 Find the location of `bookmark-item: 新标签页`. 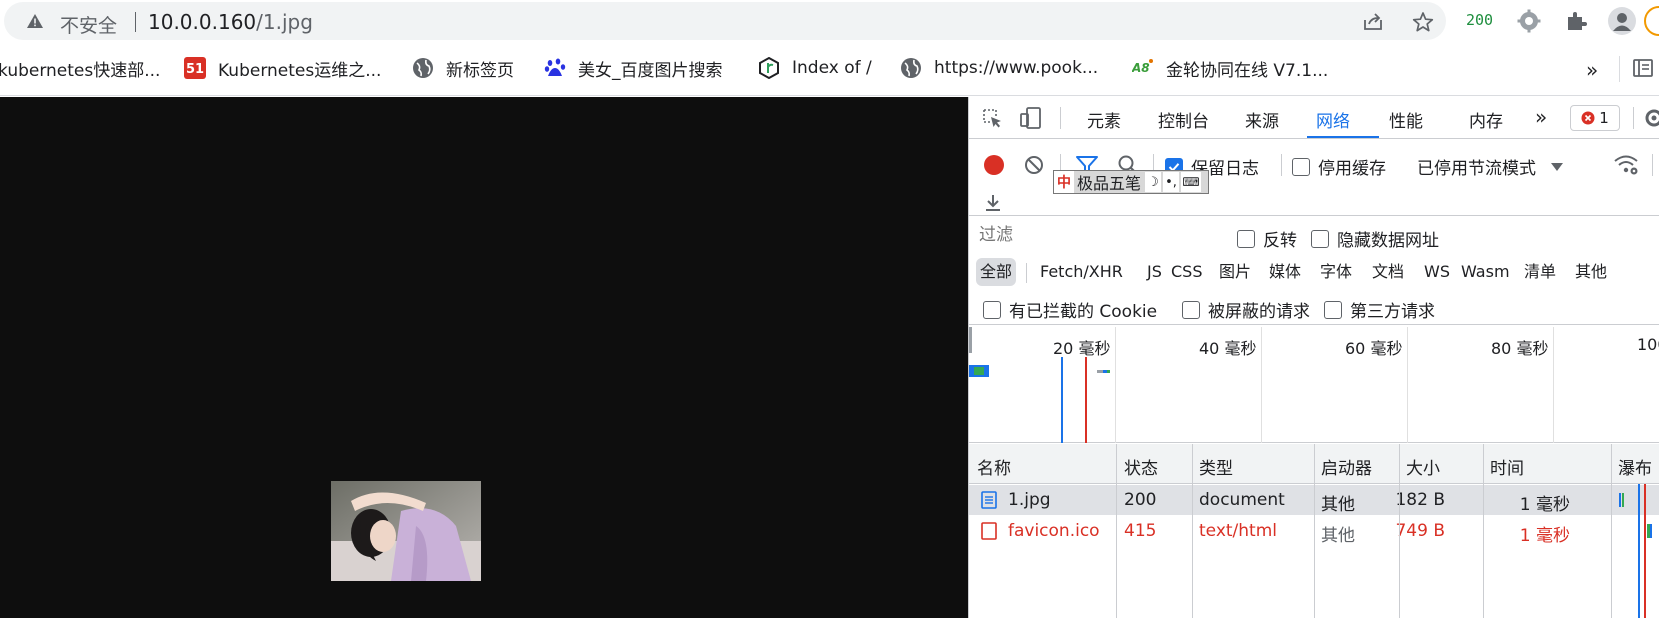

bookmark-item: 新标签页 is located at coordinates (463, 68).